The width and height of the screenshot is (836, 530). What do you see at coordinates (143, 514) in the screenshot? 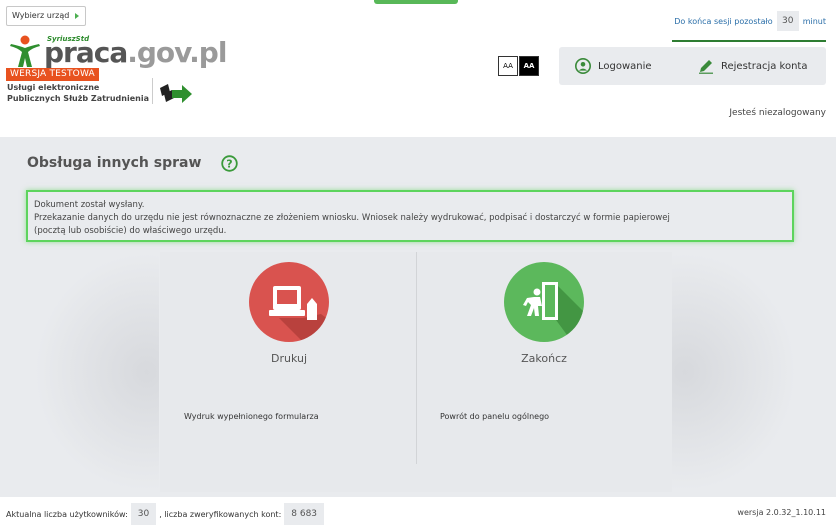
I see `users-count: 30` at bounding box center [143, 514].